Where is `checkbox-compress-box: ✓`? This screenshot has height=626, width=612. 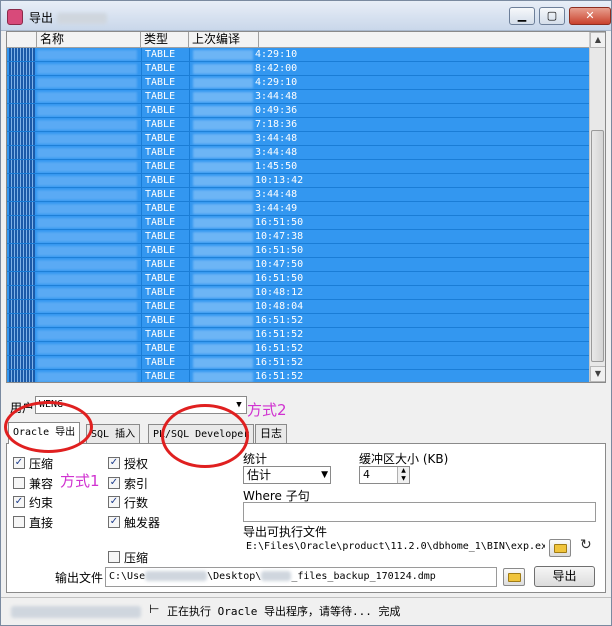 checkbox-compress-box: ✓ is located at coordinates (19, 463).